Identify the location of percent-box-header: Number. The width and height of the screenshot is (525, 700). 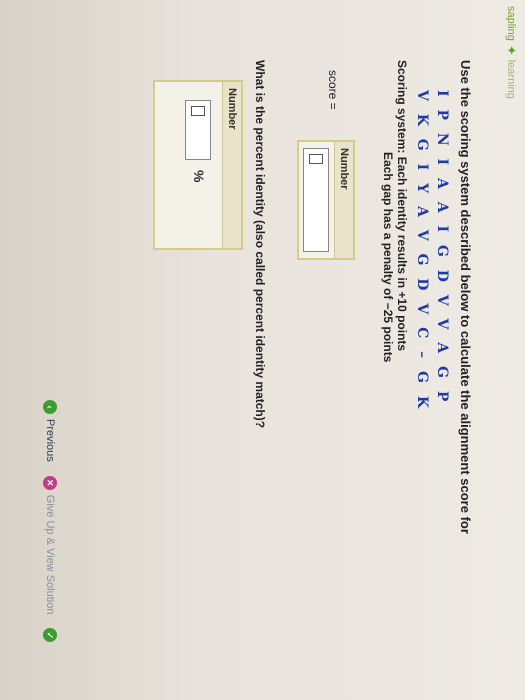
(231, 165).